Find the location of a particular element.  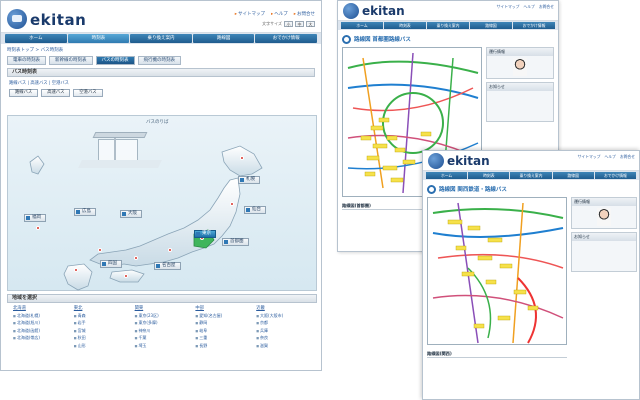

bus-type-buttons: 路線バス 高速バス 空港バス is located at coordinates (161, 93).